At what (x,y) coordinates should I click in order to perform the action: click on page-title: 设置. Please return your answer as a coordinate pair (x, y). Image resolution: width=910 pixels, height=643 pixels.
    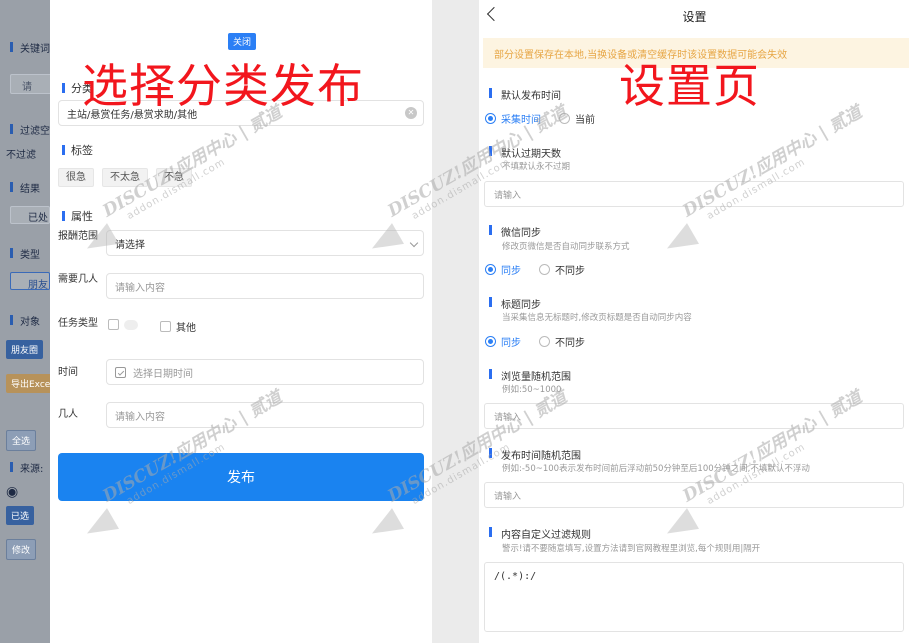
    Looking at the image, I should click on (694, 17).